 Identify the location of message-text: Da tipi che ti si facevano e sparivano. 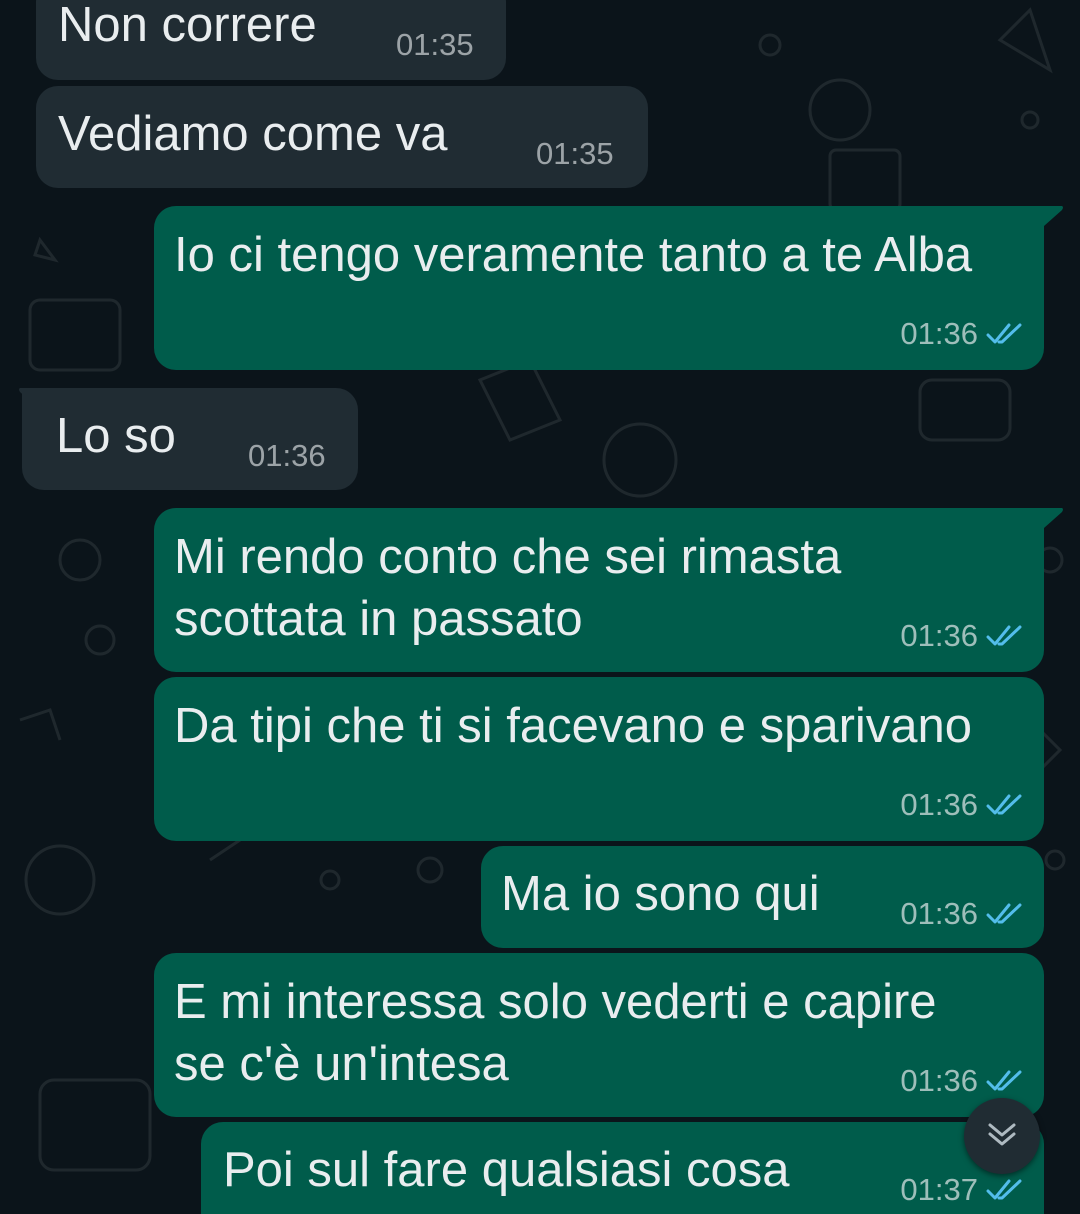
(573, 726).